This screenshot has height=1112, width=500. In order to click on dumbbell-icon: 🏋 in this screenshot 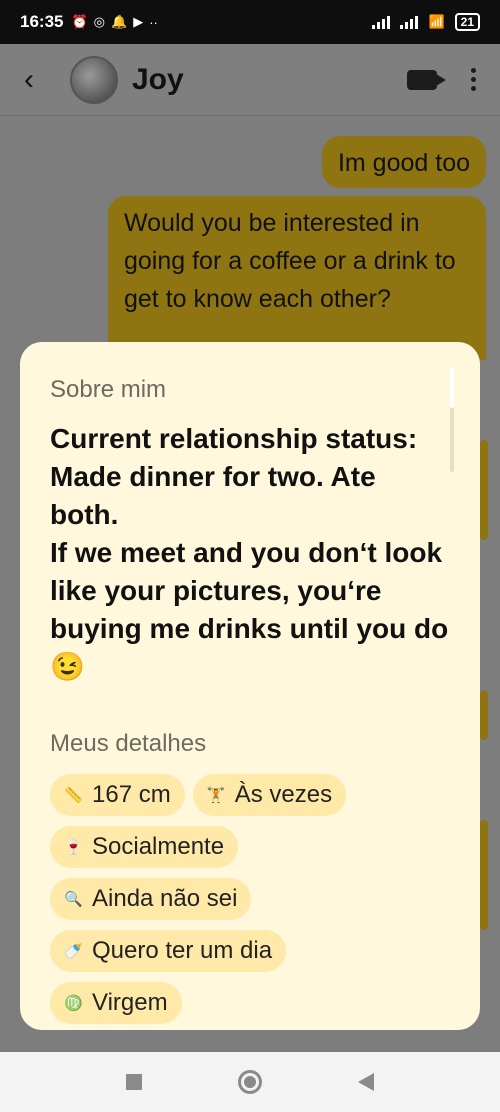, I will do `click(216, 795)`.